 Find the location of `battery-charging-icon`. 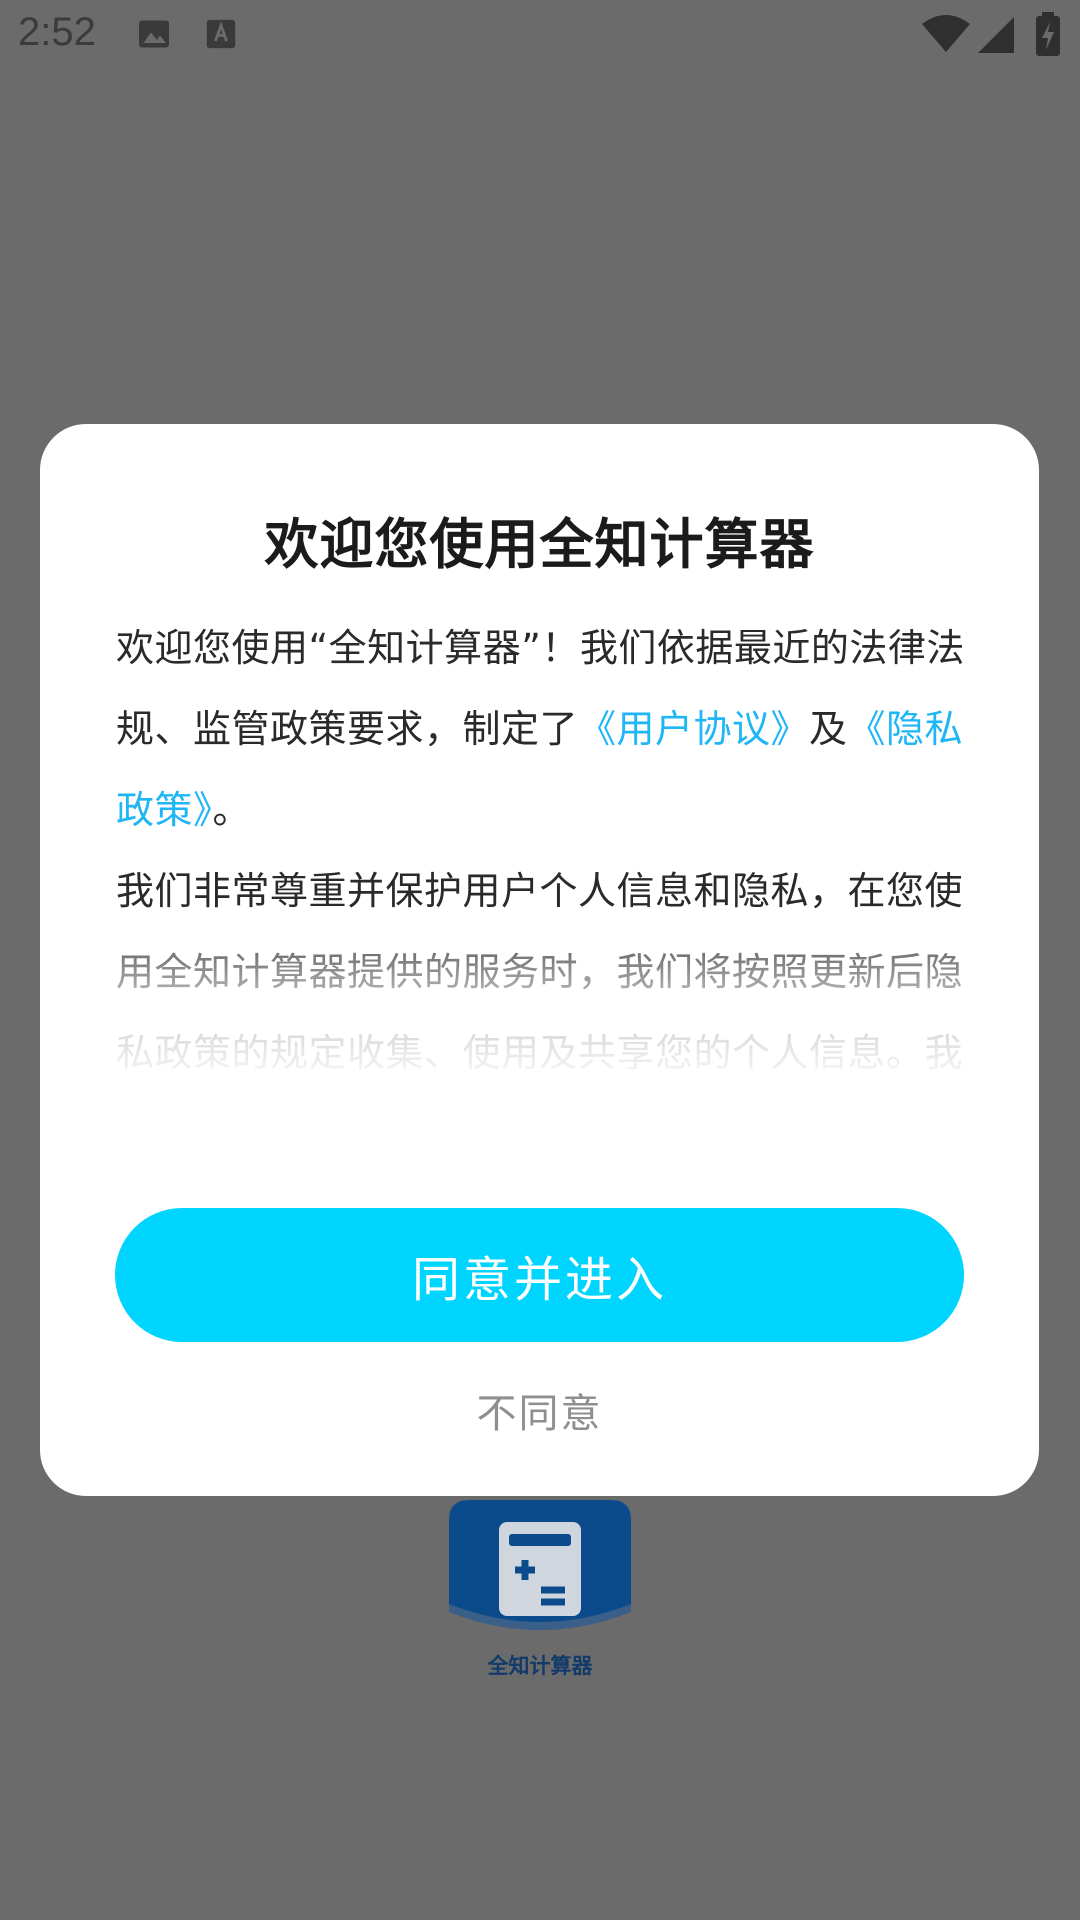

battery-charging-icon is located at coordinates (1048, 36).